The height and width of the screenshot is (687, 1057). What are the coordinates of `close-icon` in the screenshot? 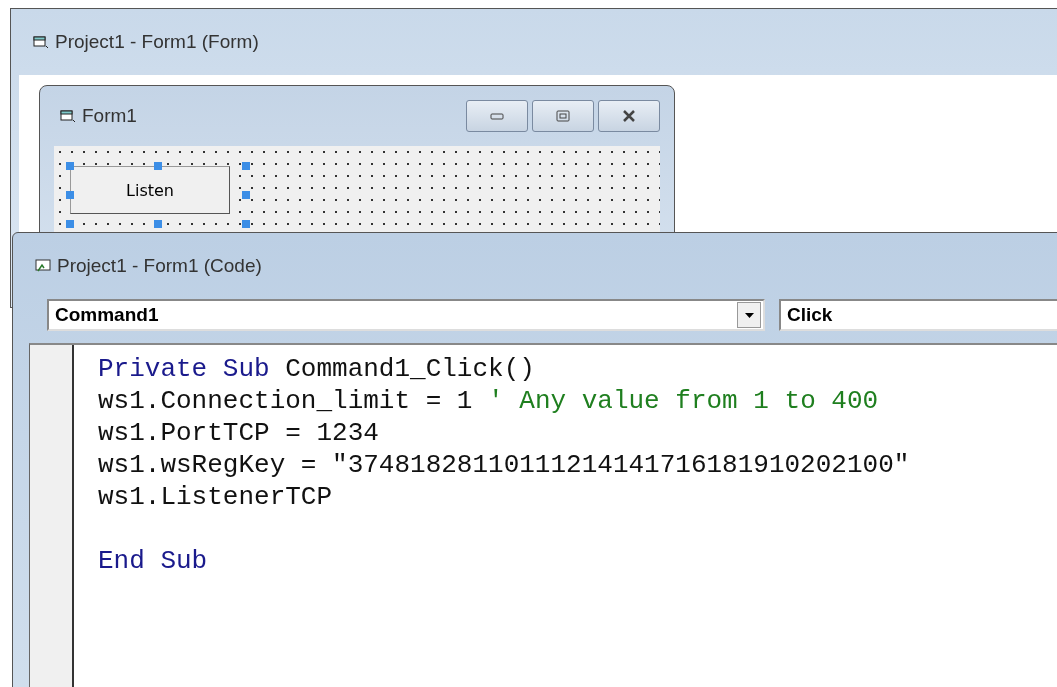 It's located at (629, 116).